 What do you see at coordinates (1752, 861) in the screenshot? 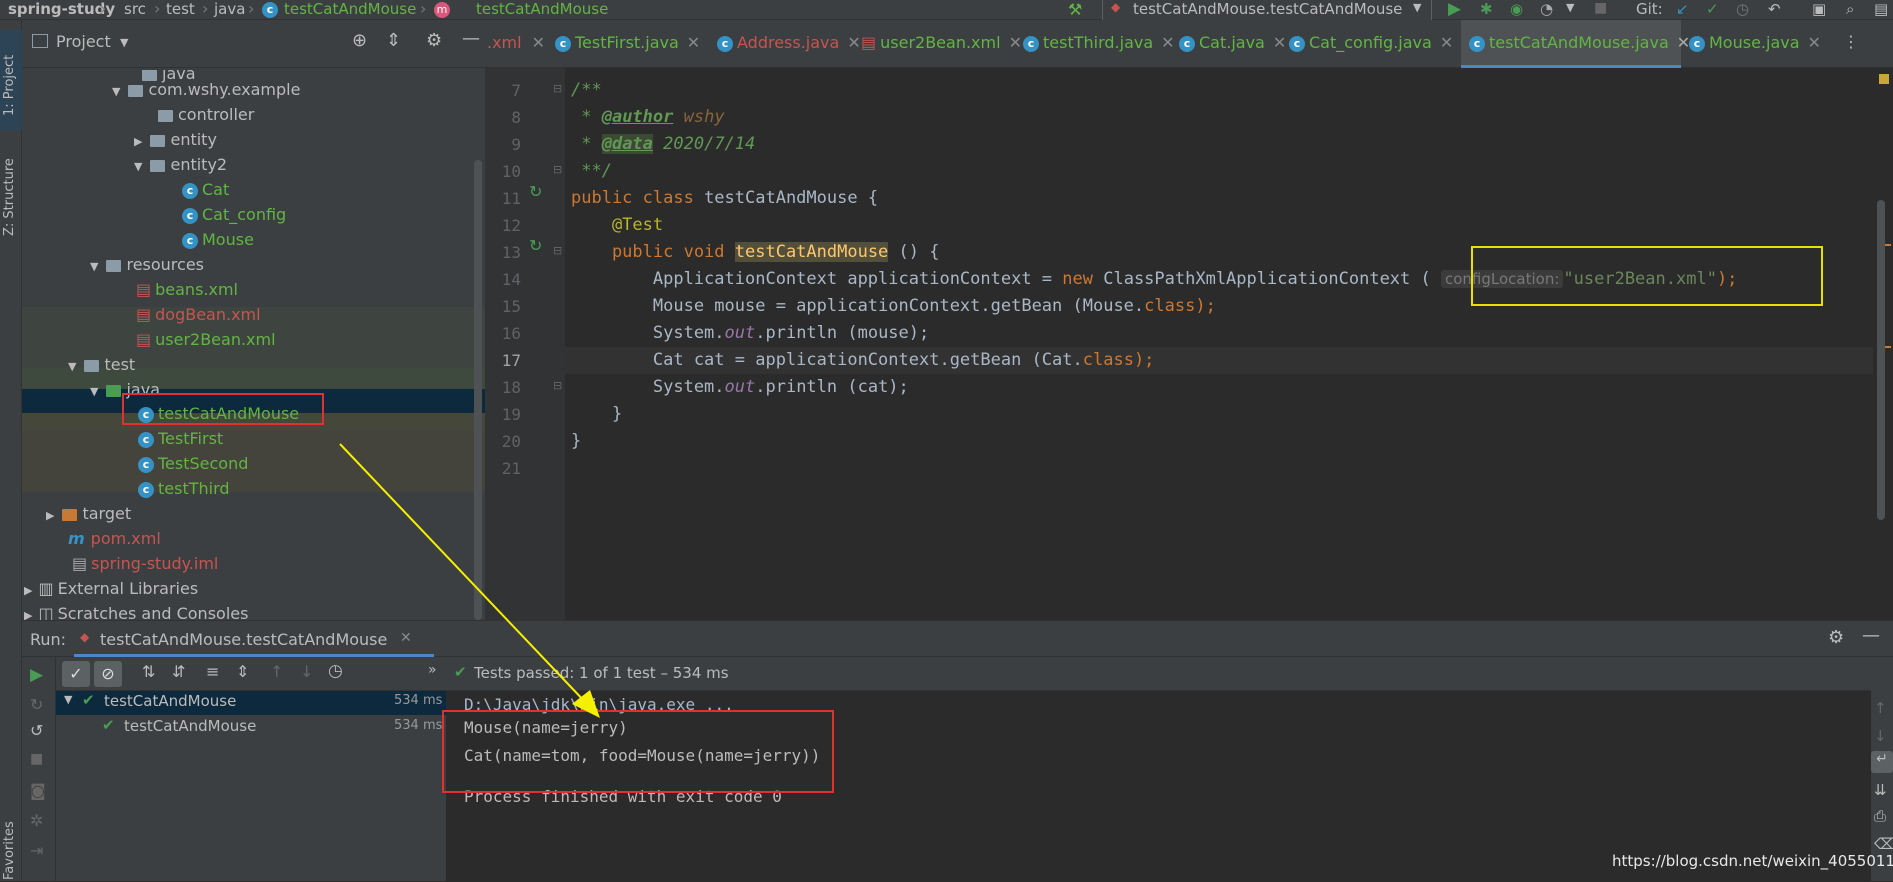
I see `watermark: https://blog.csdn.net/weixin_40550118` at bounding box center [1752, 861].